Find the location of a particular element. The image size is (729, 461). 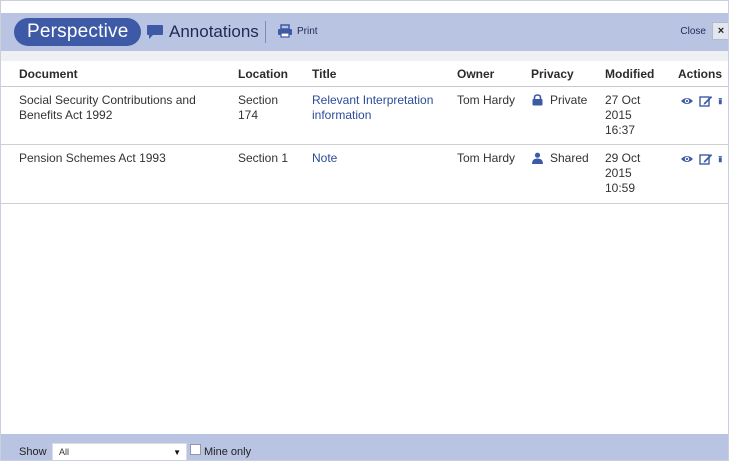

print-button: Print is located at coordinates (297, 31).